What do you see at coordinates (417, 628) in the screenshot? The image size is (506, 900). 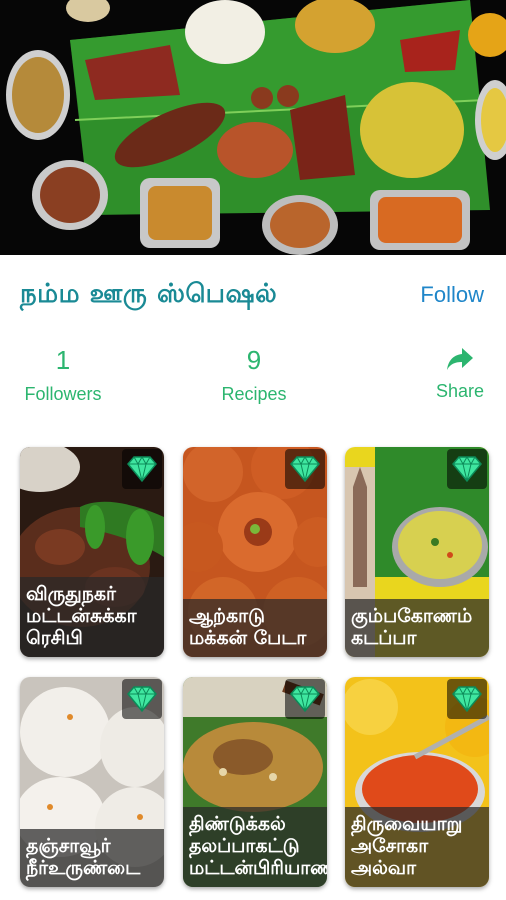 I see `recipe-title: கும்பகோணம் கடப்பா` at bounding box center [417, 628].